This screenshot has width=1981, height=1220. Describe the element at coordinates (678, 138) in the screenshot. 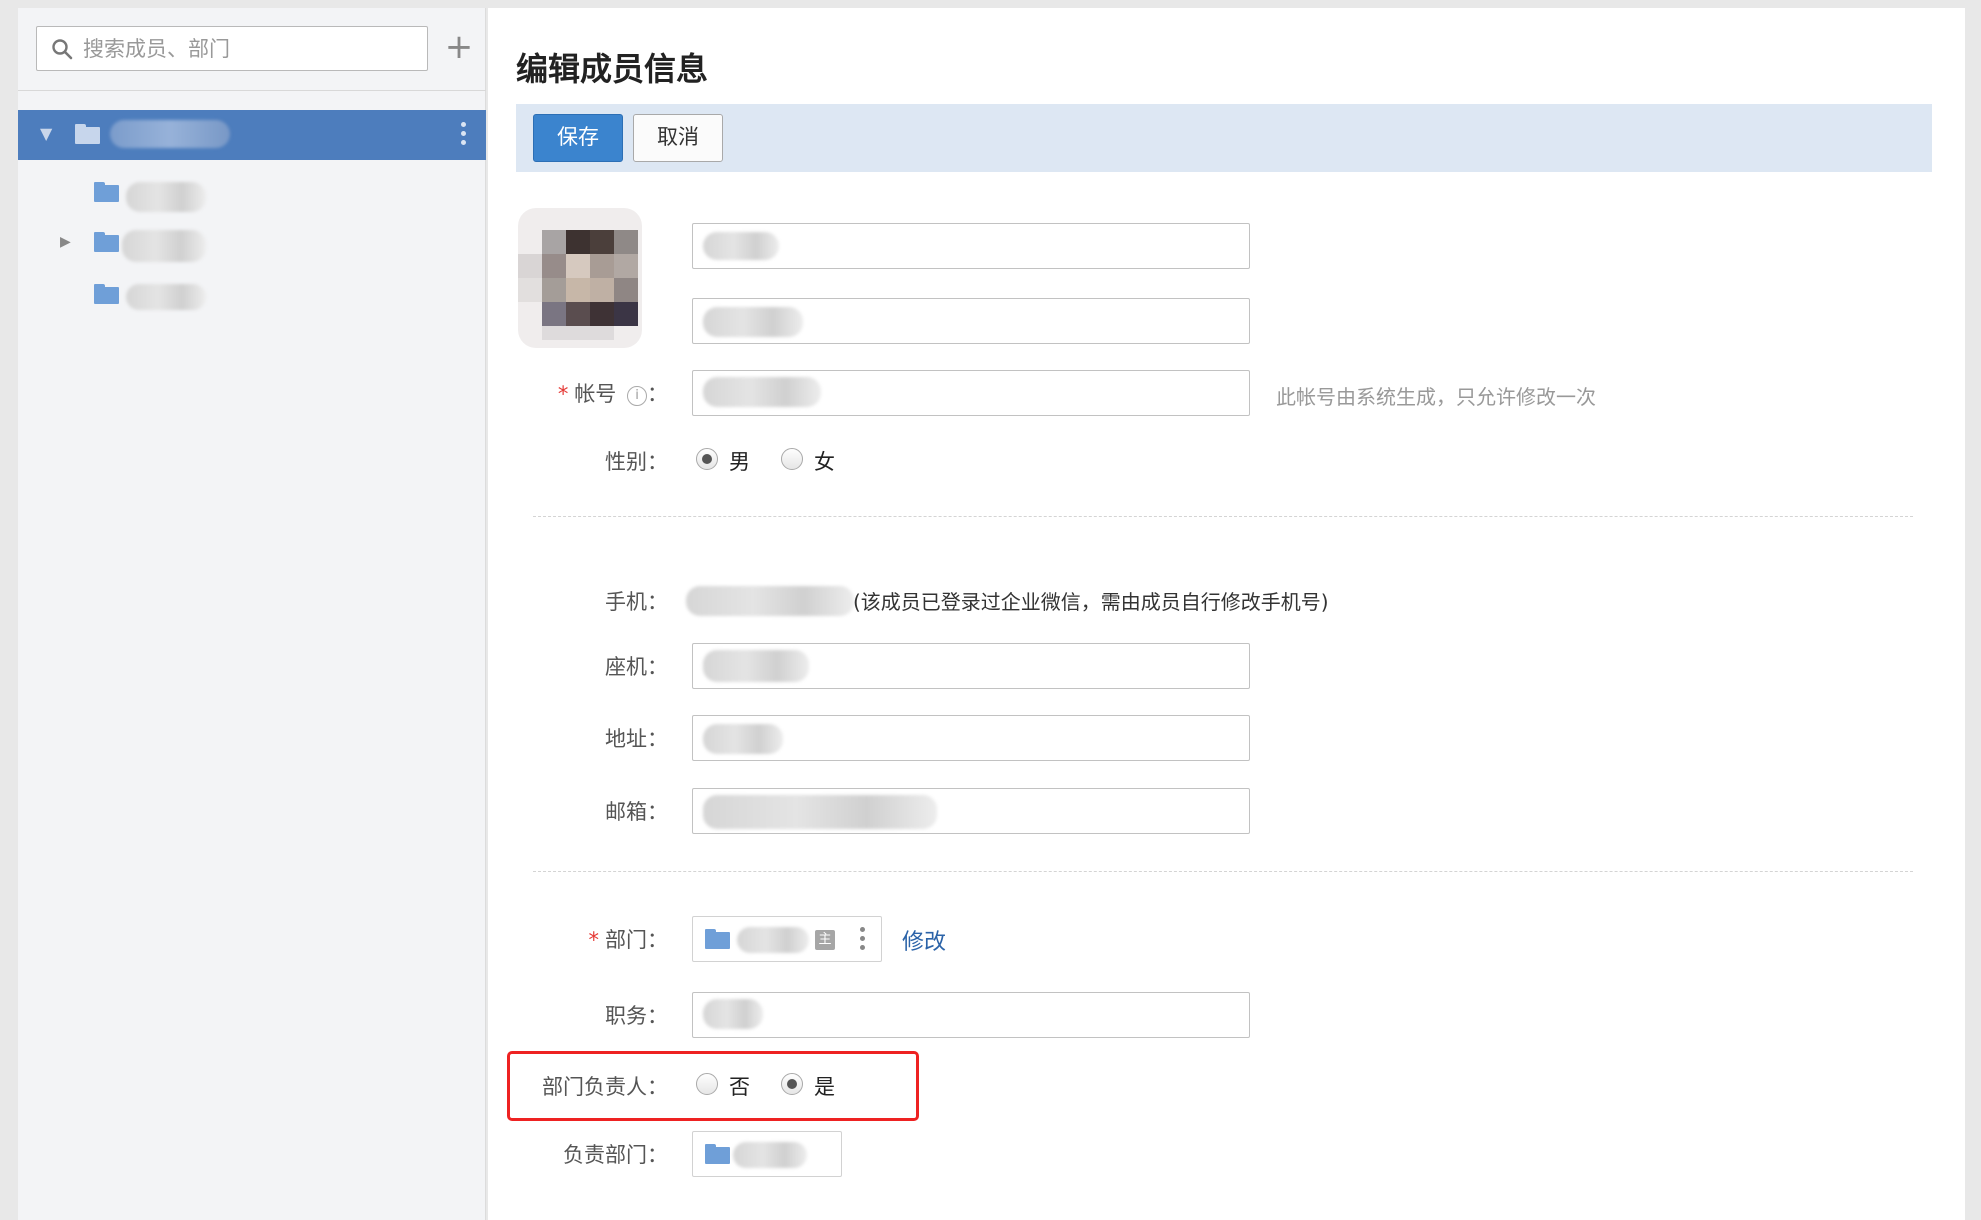

I see `cancel-button: 取消` at that location.